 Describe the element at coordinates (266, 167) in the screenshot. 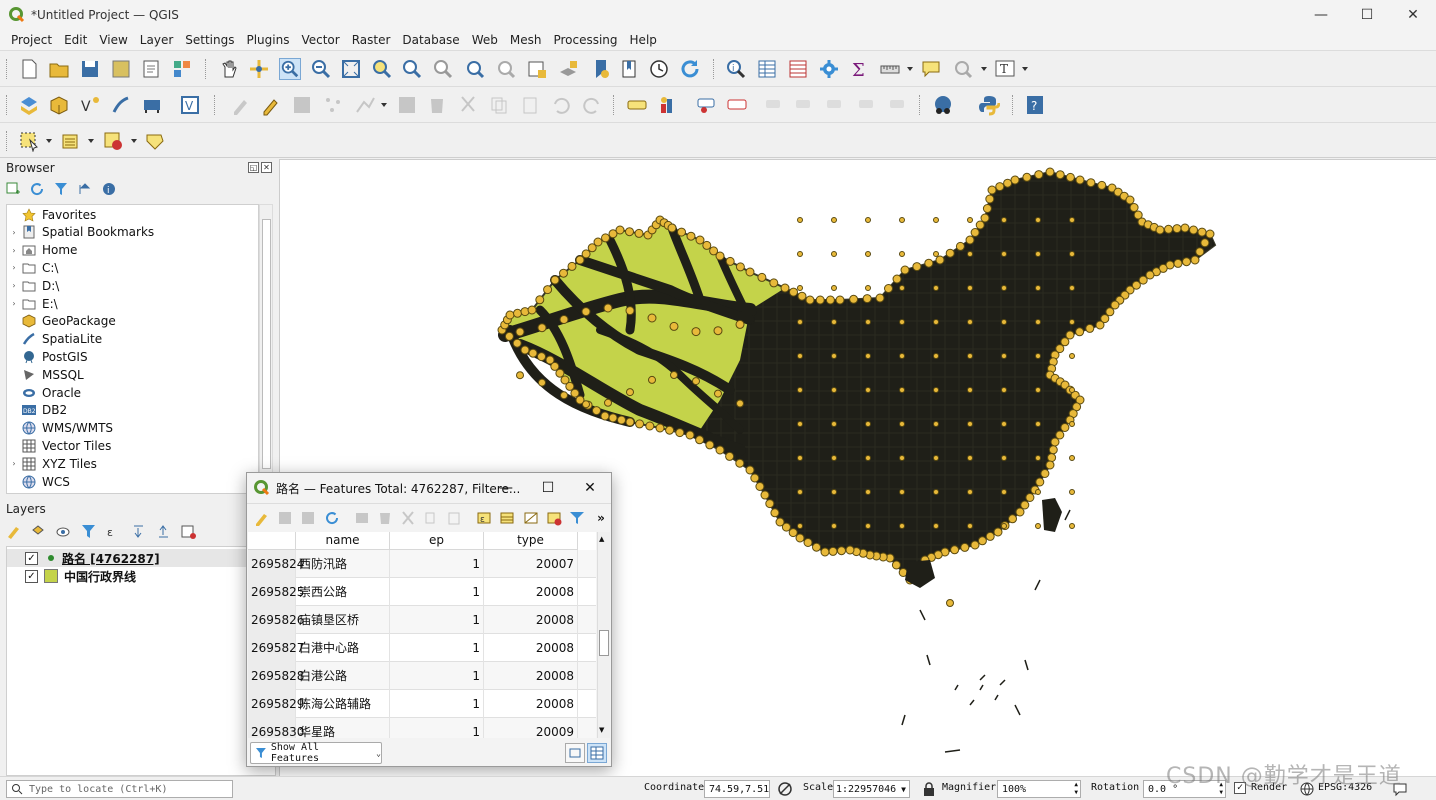

I see `close-panel-button: ✕` at that location.